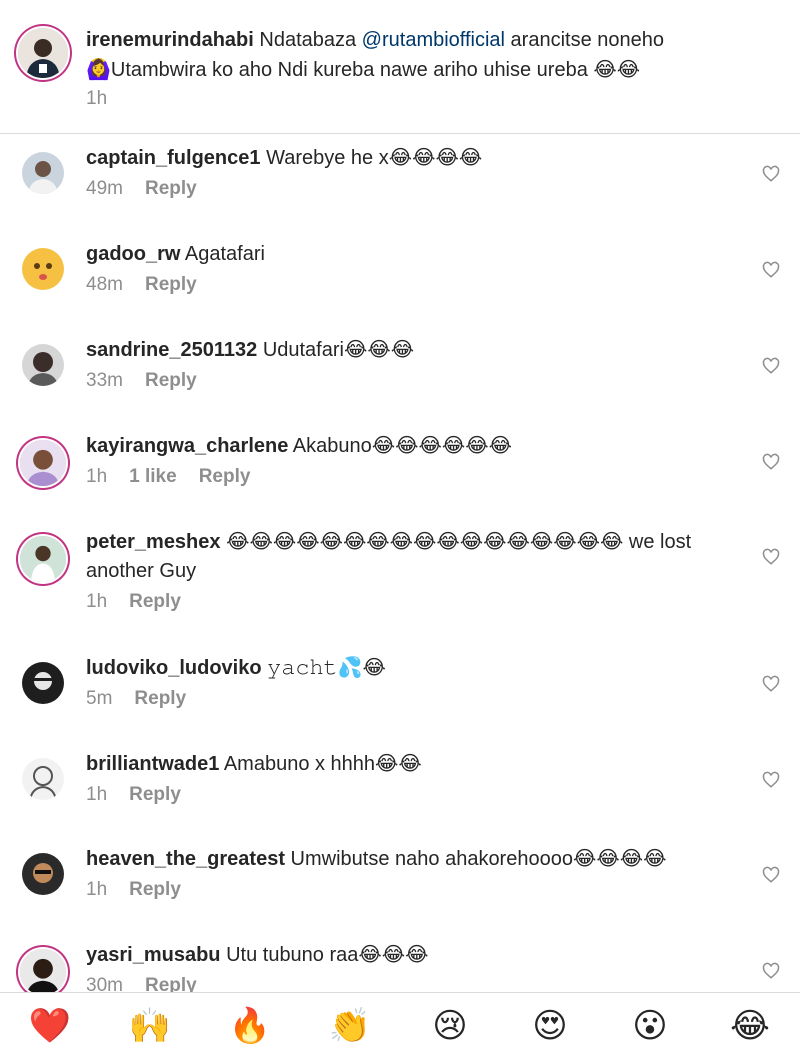 The image size is (800, 1058). I want to click on comment-time: 5m, so click(99, 698).